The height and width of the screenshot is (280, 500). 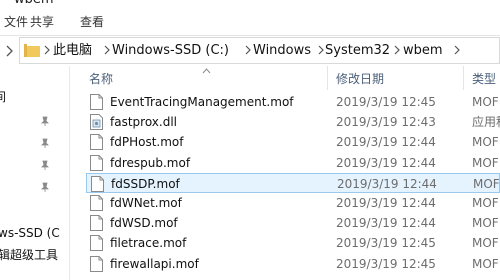 I want to click on column-header-date: 修改日期, so click(x=360, y=79).